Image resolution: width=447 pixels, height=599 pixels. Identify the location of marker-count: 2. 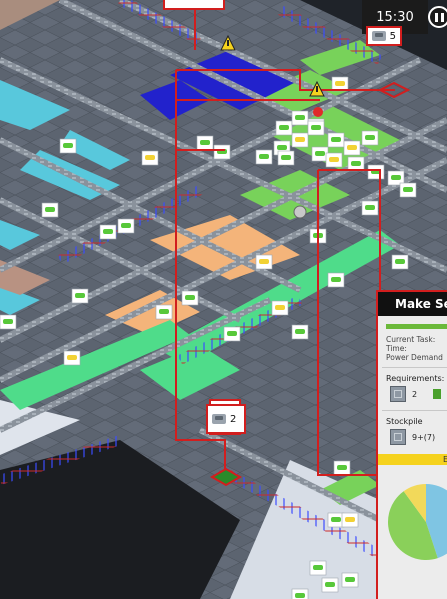
(233, 419).